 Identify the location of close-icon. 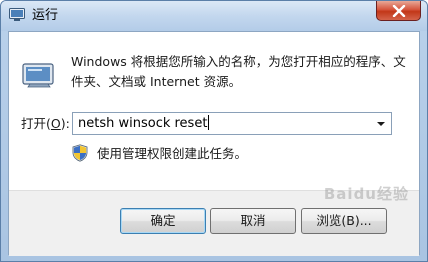
(399, 11).